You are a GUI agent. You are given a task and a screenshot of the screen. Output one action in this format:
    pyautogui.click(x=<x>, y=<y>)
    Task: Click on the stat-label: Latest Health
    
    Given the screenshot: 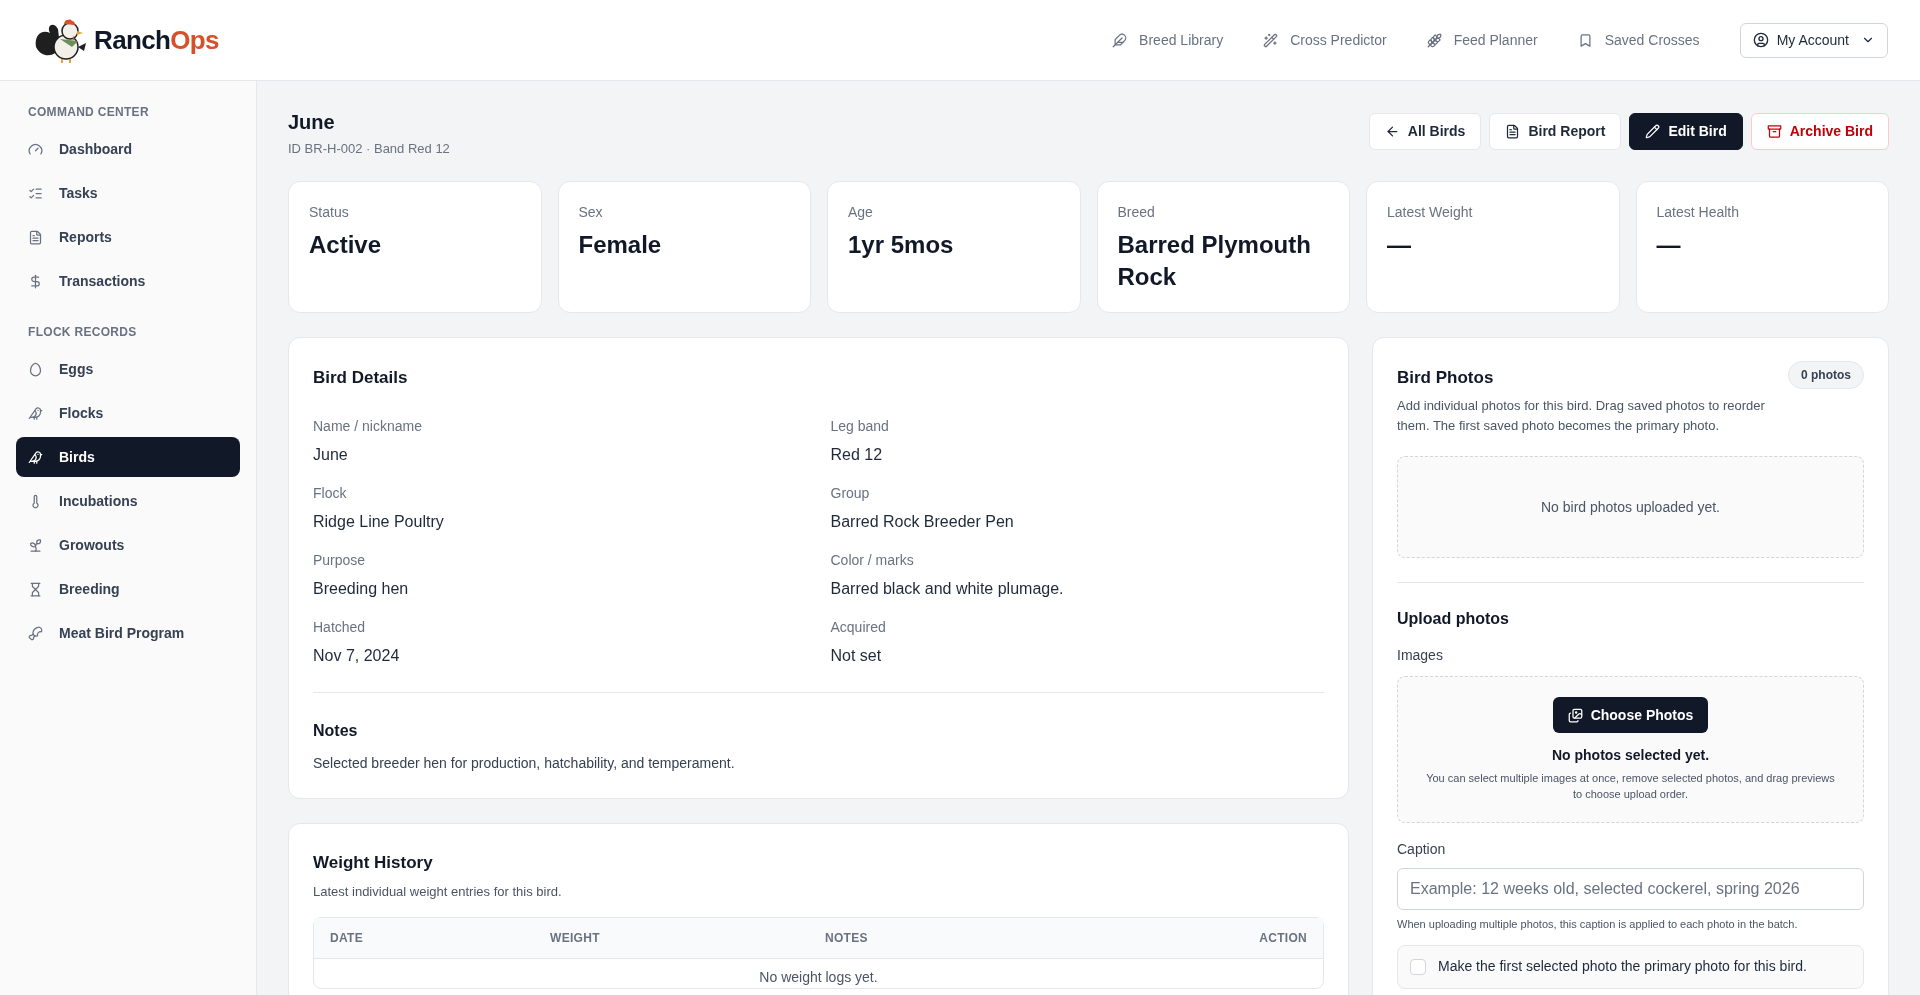 What is the action you would take?
    pyautogui.click(x=1698, y=212)
    